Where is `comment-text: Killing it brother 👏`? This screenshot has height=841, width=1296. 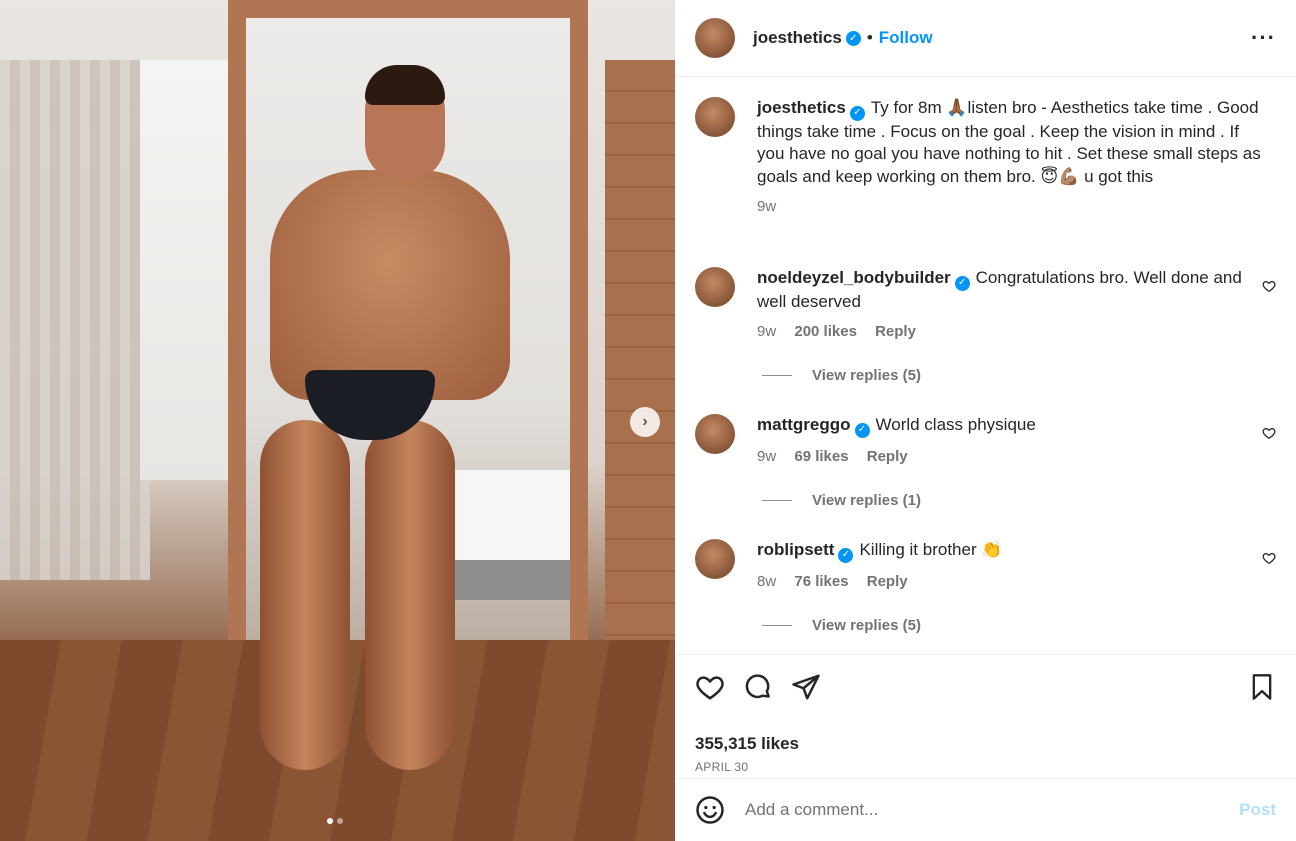 comment-text: Killing it brother 👏 is located at coordinates (931, 549).